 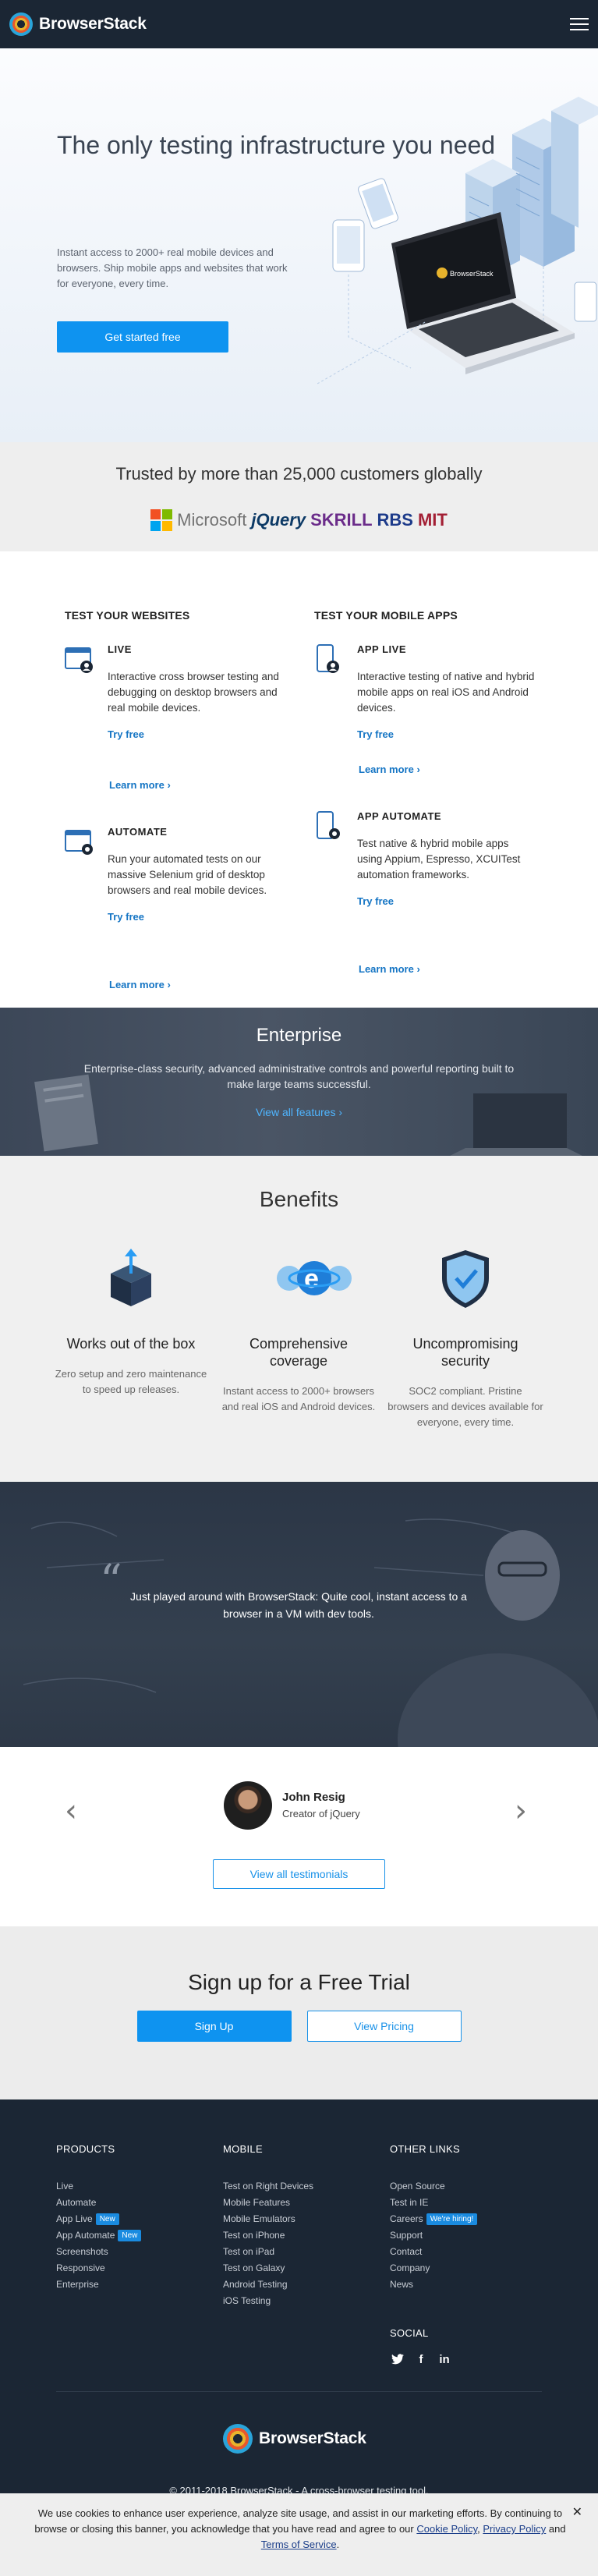 I want to click on websites-title: TEST YOUR WEBSITES, so click(x=127, y=615).